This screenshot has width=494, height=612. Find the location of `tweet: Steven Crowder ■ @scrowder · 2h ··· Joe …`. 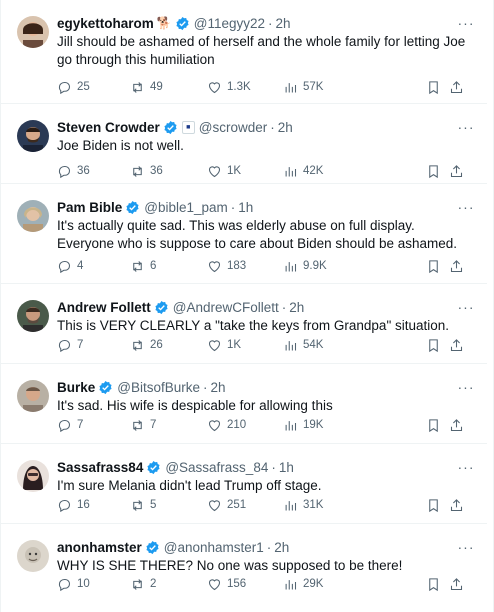

tweet: Steven Crowder ■ @scrowder · 2h ··· Joe … is located at coordinates (244, 144).